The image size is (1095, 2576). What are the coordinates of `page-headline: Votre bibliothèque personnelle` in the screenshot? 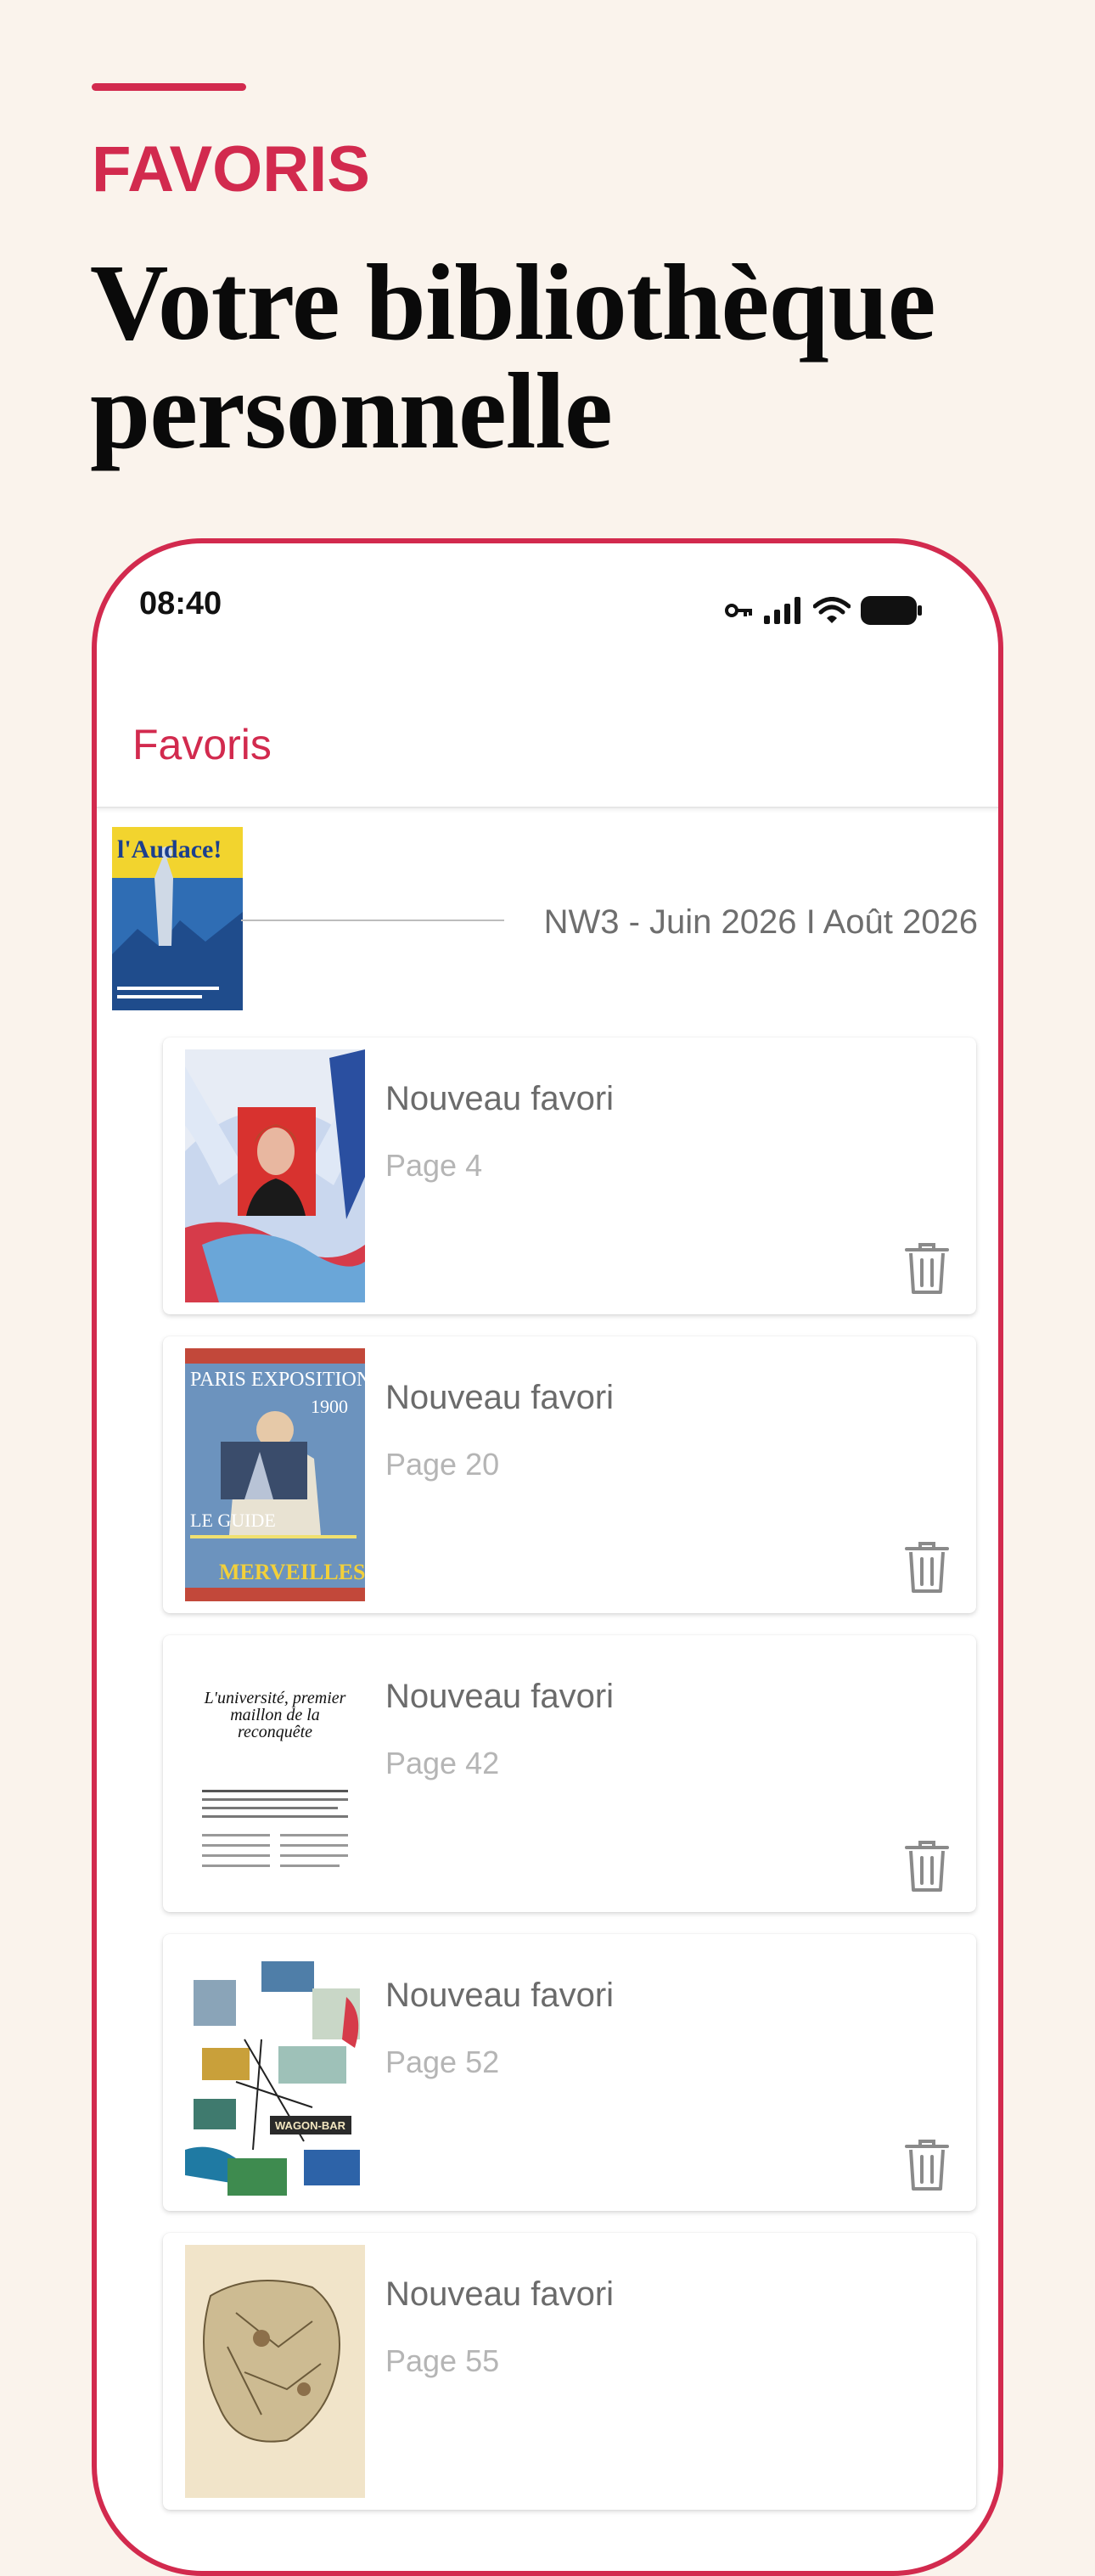 It's located at (565, 356).